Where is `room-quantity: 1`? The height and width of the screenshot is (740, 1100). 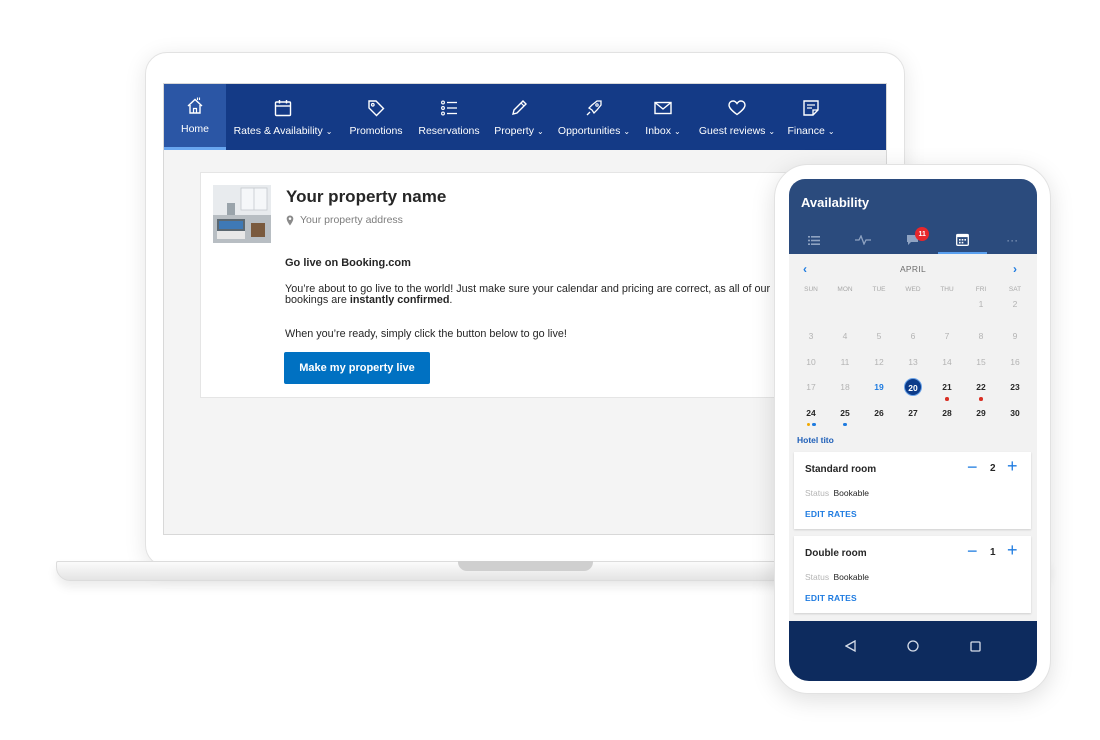 room-quantity: 1 is located at coordinates (993, 552).